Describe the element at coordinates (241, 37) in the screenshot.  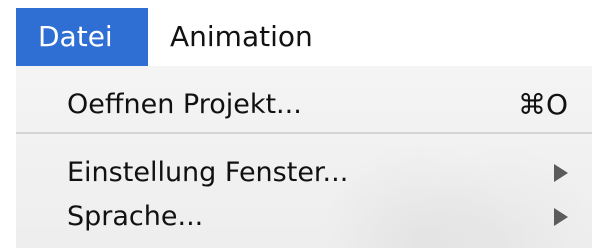
I see `menu-bar-item-animation: Animation` at that location.